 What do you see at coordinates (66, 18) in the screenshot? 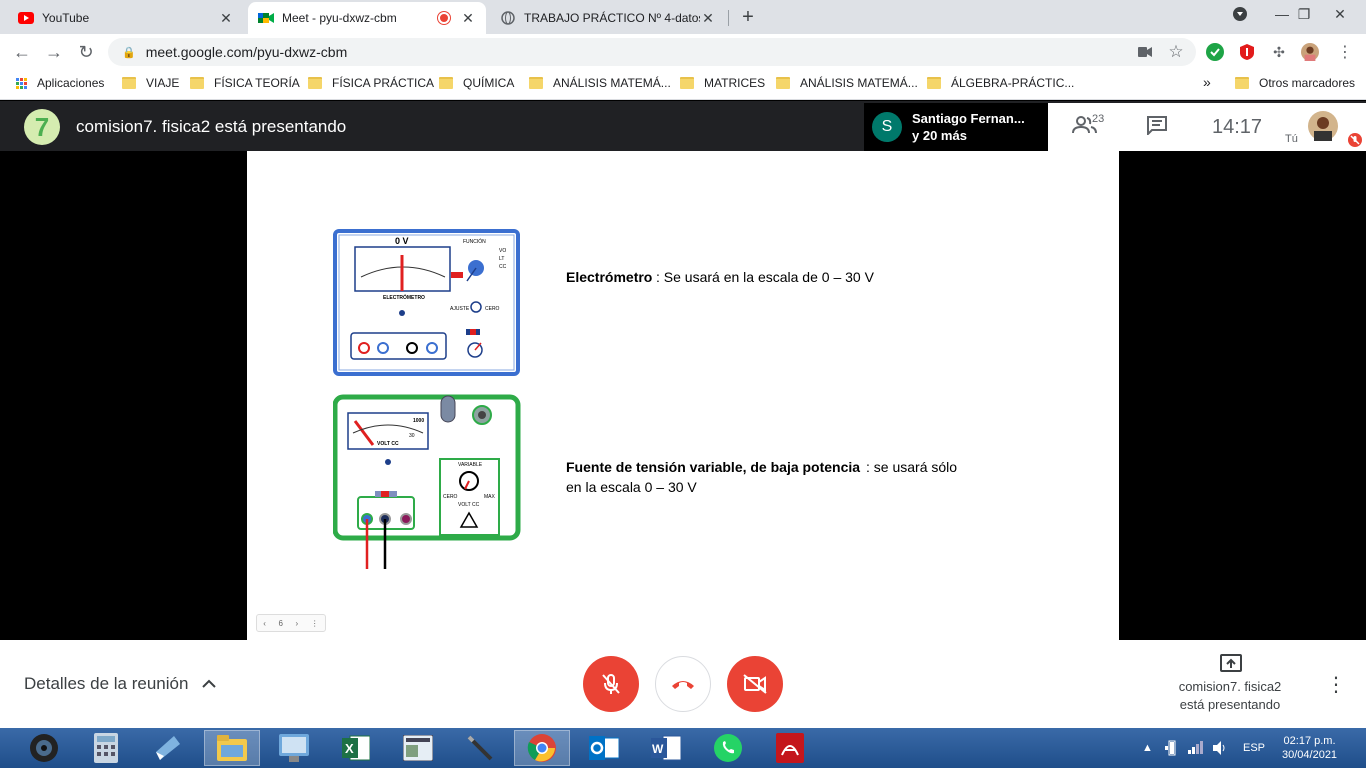
I see `tab-title: YouTube` at bounding box center [66, 18].